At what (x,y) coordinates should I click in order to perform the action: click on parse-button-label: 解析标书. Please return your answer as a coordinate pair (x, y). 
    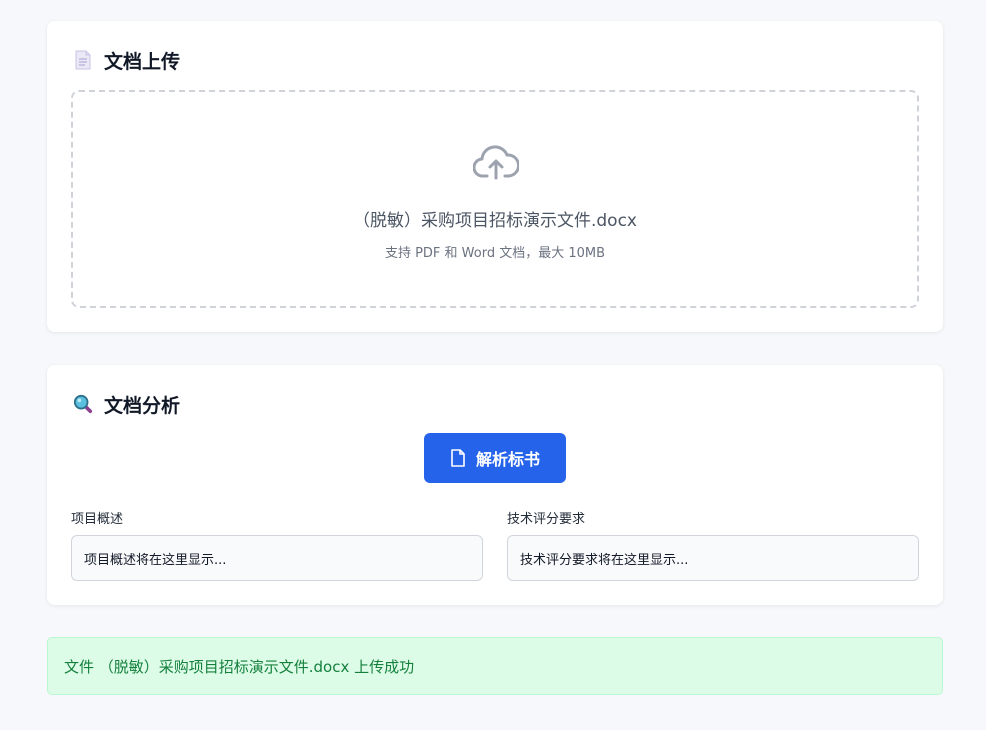
    Looking at the image, I should click on (507, 459).